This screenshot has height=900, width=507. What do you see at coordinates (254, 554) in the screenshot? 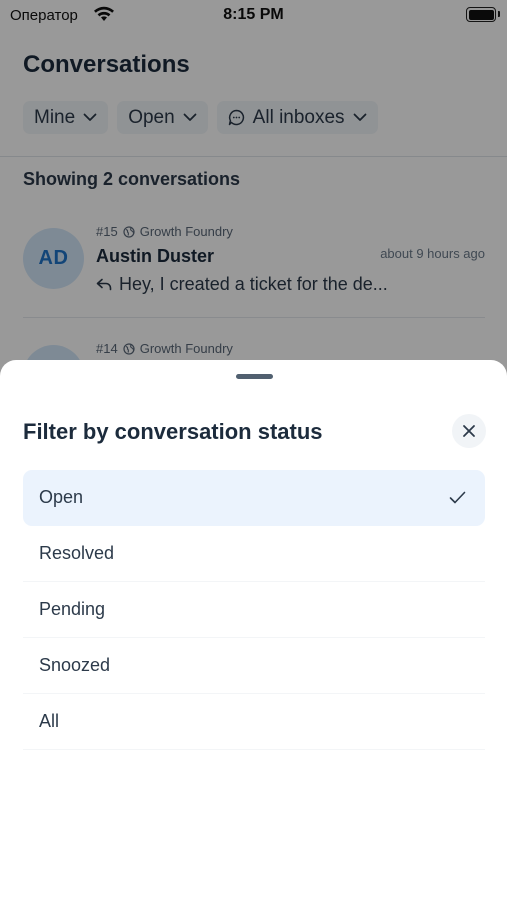
I see `status-option-resolved: Resolved` at bounding box center [254, 554].